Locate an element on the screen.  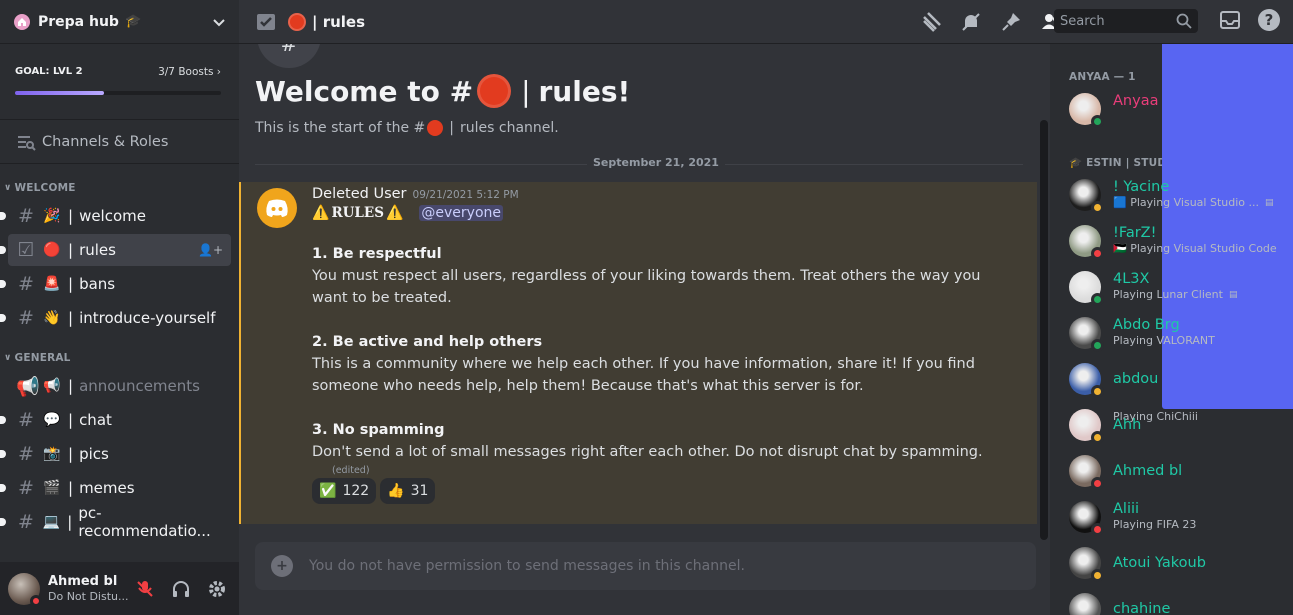
member-item: Aliii Playing FIFA 23 is located at coordinates (1132, 517).